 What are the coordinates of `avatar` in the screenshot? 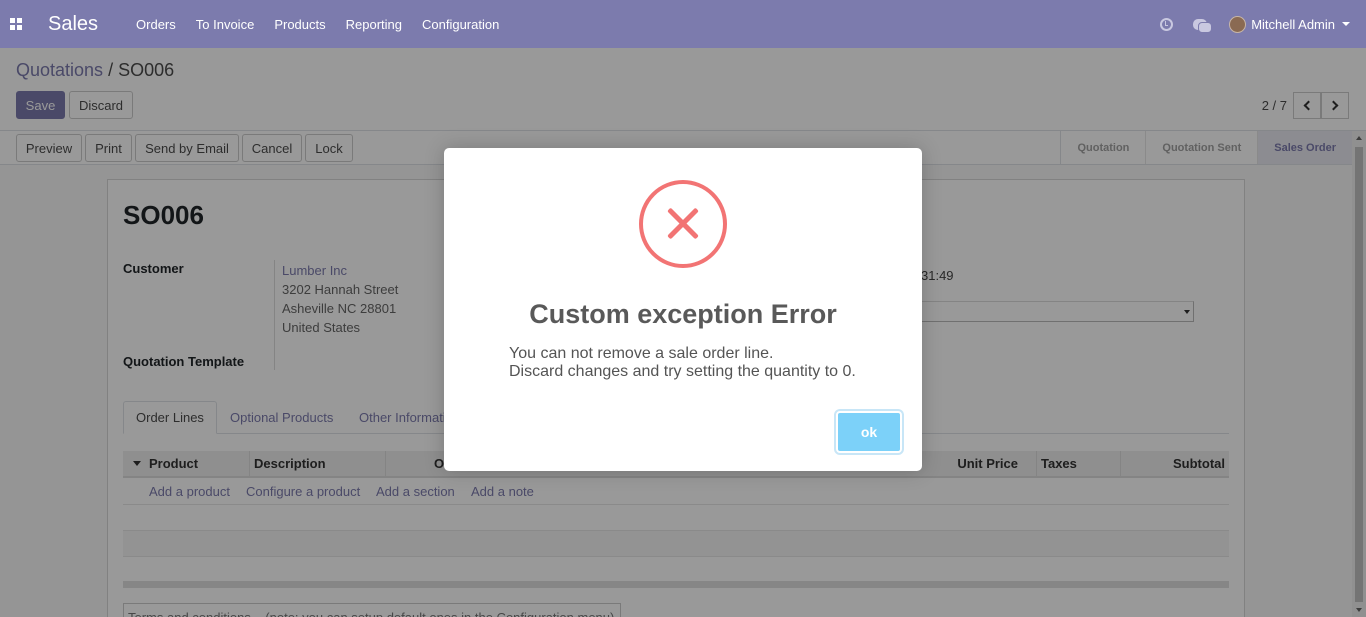 It's located at (1238, 24).